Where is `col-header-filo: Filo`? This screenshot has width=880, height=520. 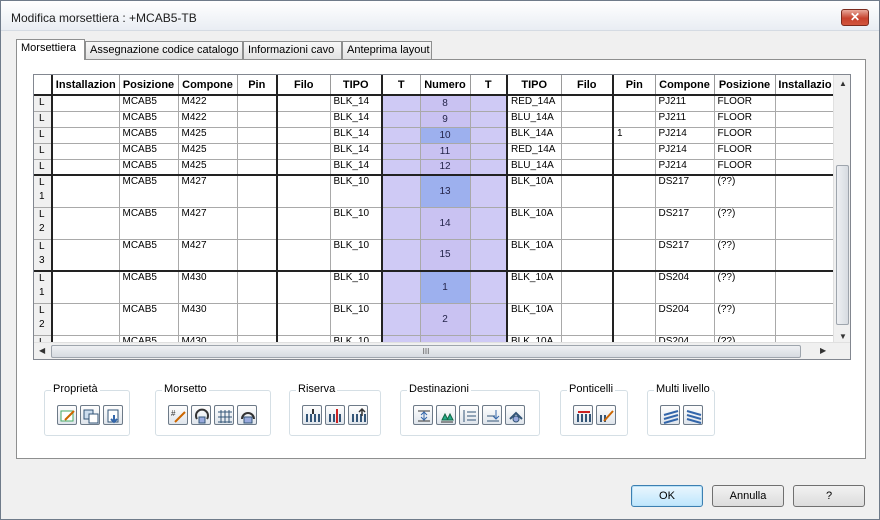 col-header-filo: Filo is located at coordinates (303, 85).